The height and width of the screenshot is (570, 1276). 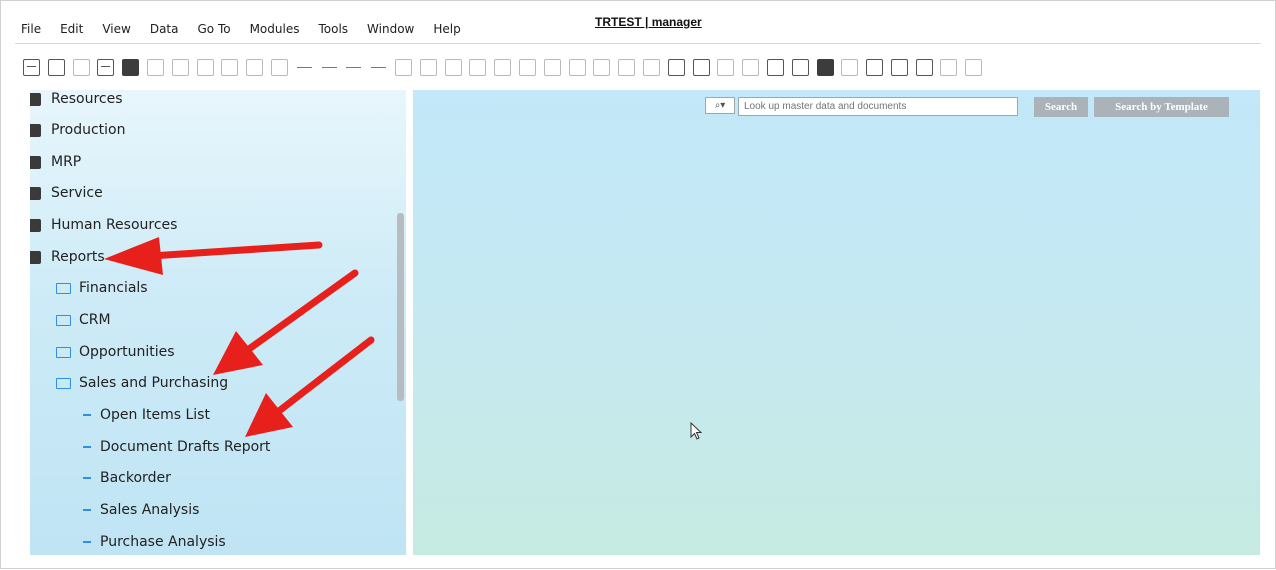 I want to click on search-options-dropdown: ⌕▾, so click(x=720, y=105).